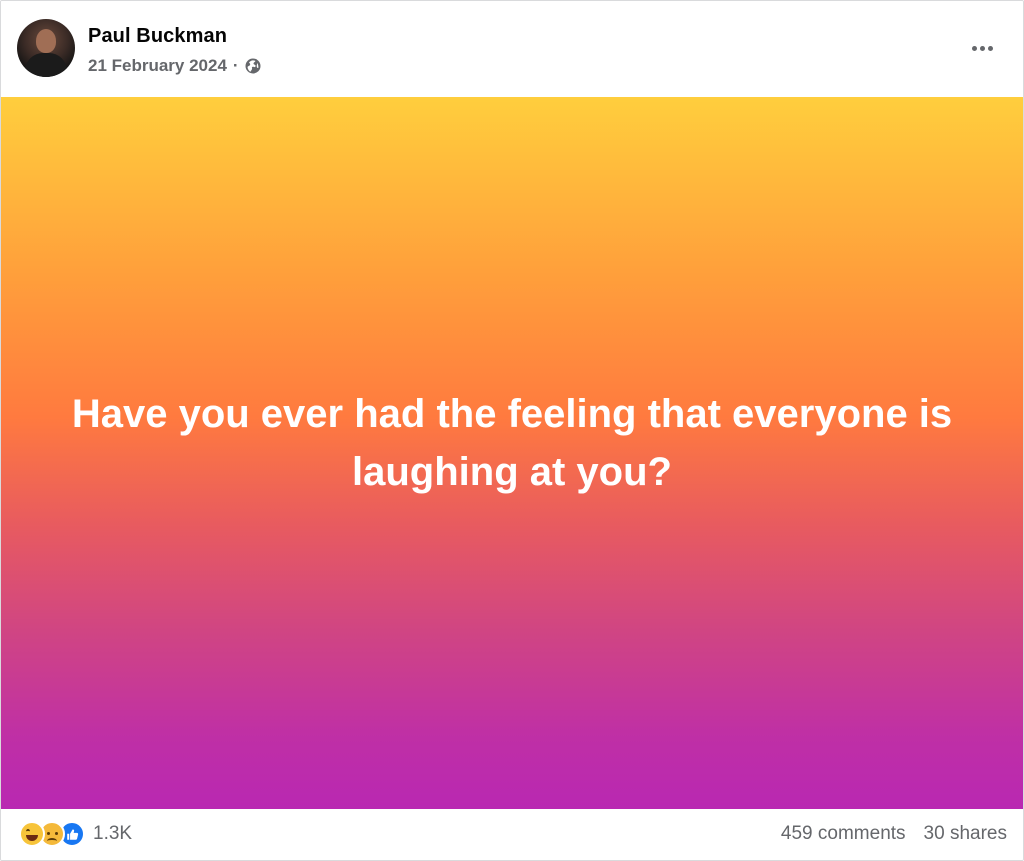 The image size is (1024, 861). I want to click on reaction-count: 1.3K, so click(113, 833).